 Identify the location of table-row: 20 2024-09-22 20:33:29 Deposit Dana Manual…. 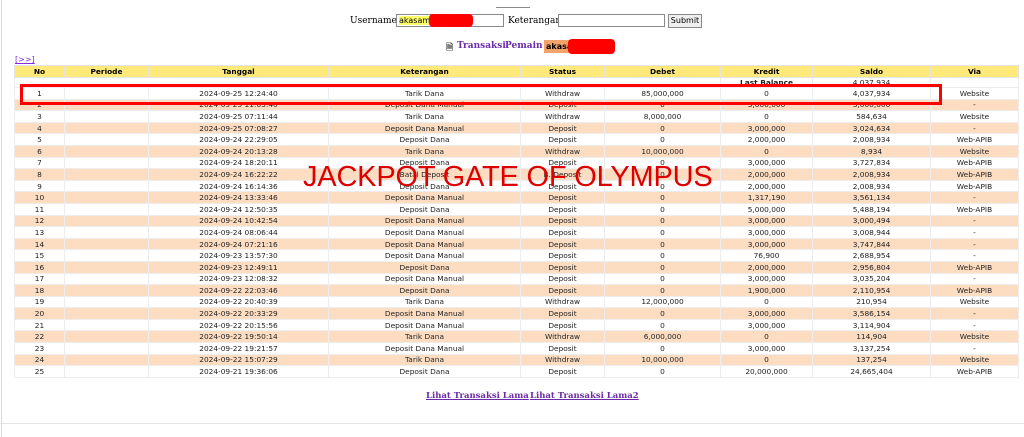
(516, 313).